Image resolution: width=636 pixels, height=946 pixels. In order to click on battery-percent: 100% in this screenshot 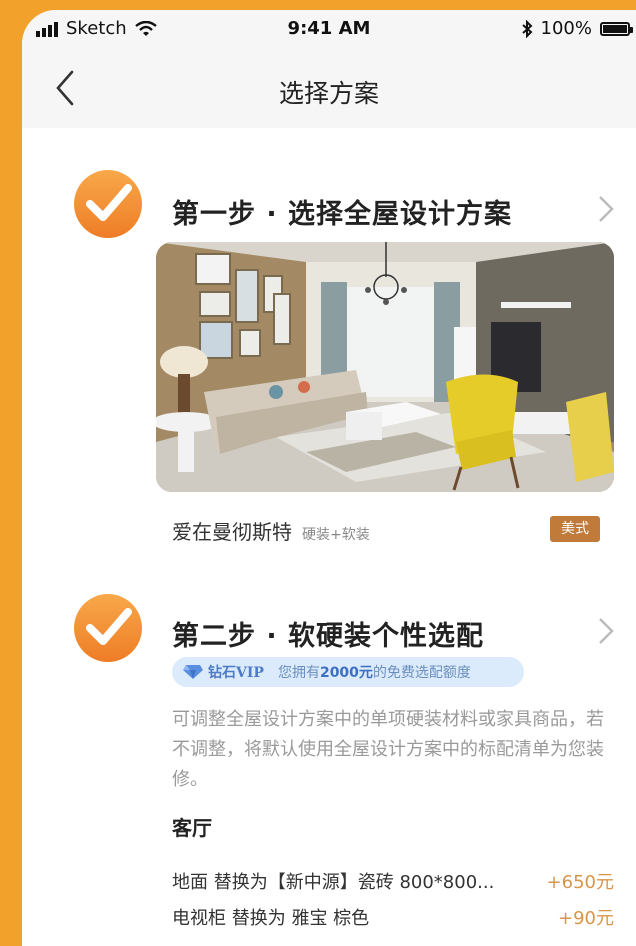, I will do `click(566, 28)`.